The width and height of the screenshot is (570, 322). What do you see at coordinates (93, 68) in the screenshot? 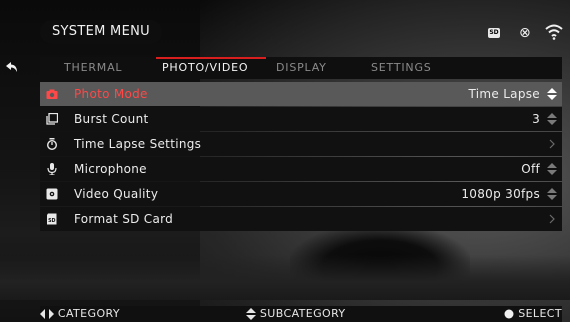
I see `tab-thermal: THERMAL` at bounding box center [93, 68].